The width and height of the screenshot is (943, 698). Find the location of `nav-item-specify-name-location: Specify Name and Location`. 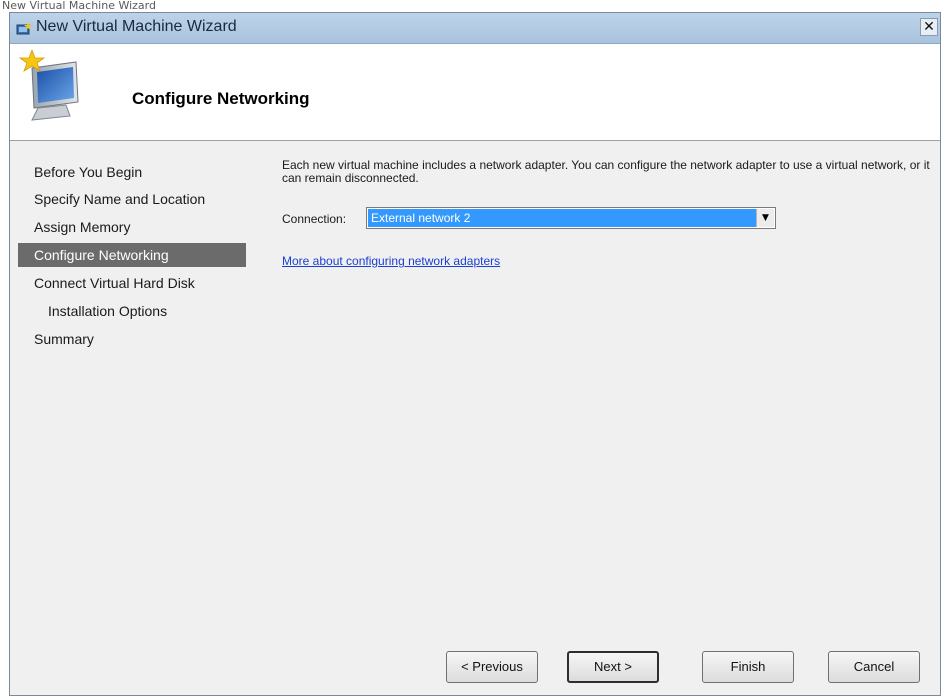

nav-item-specify-name-location: Specify Name and Location is located at coordinates (132, 199).